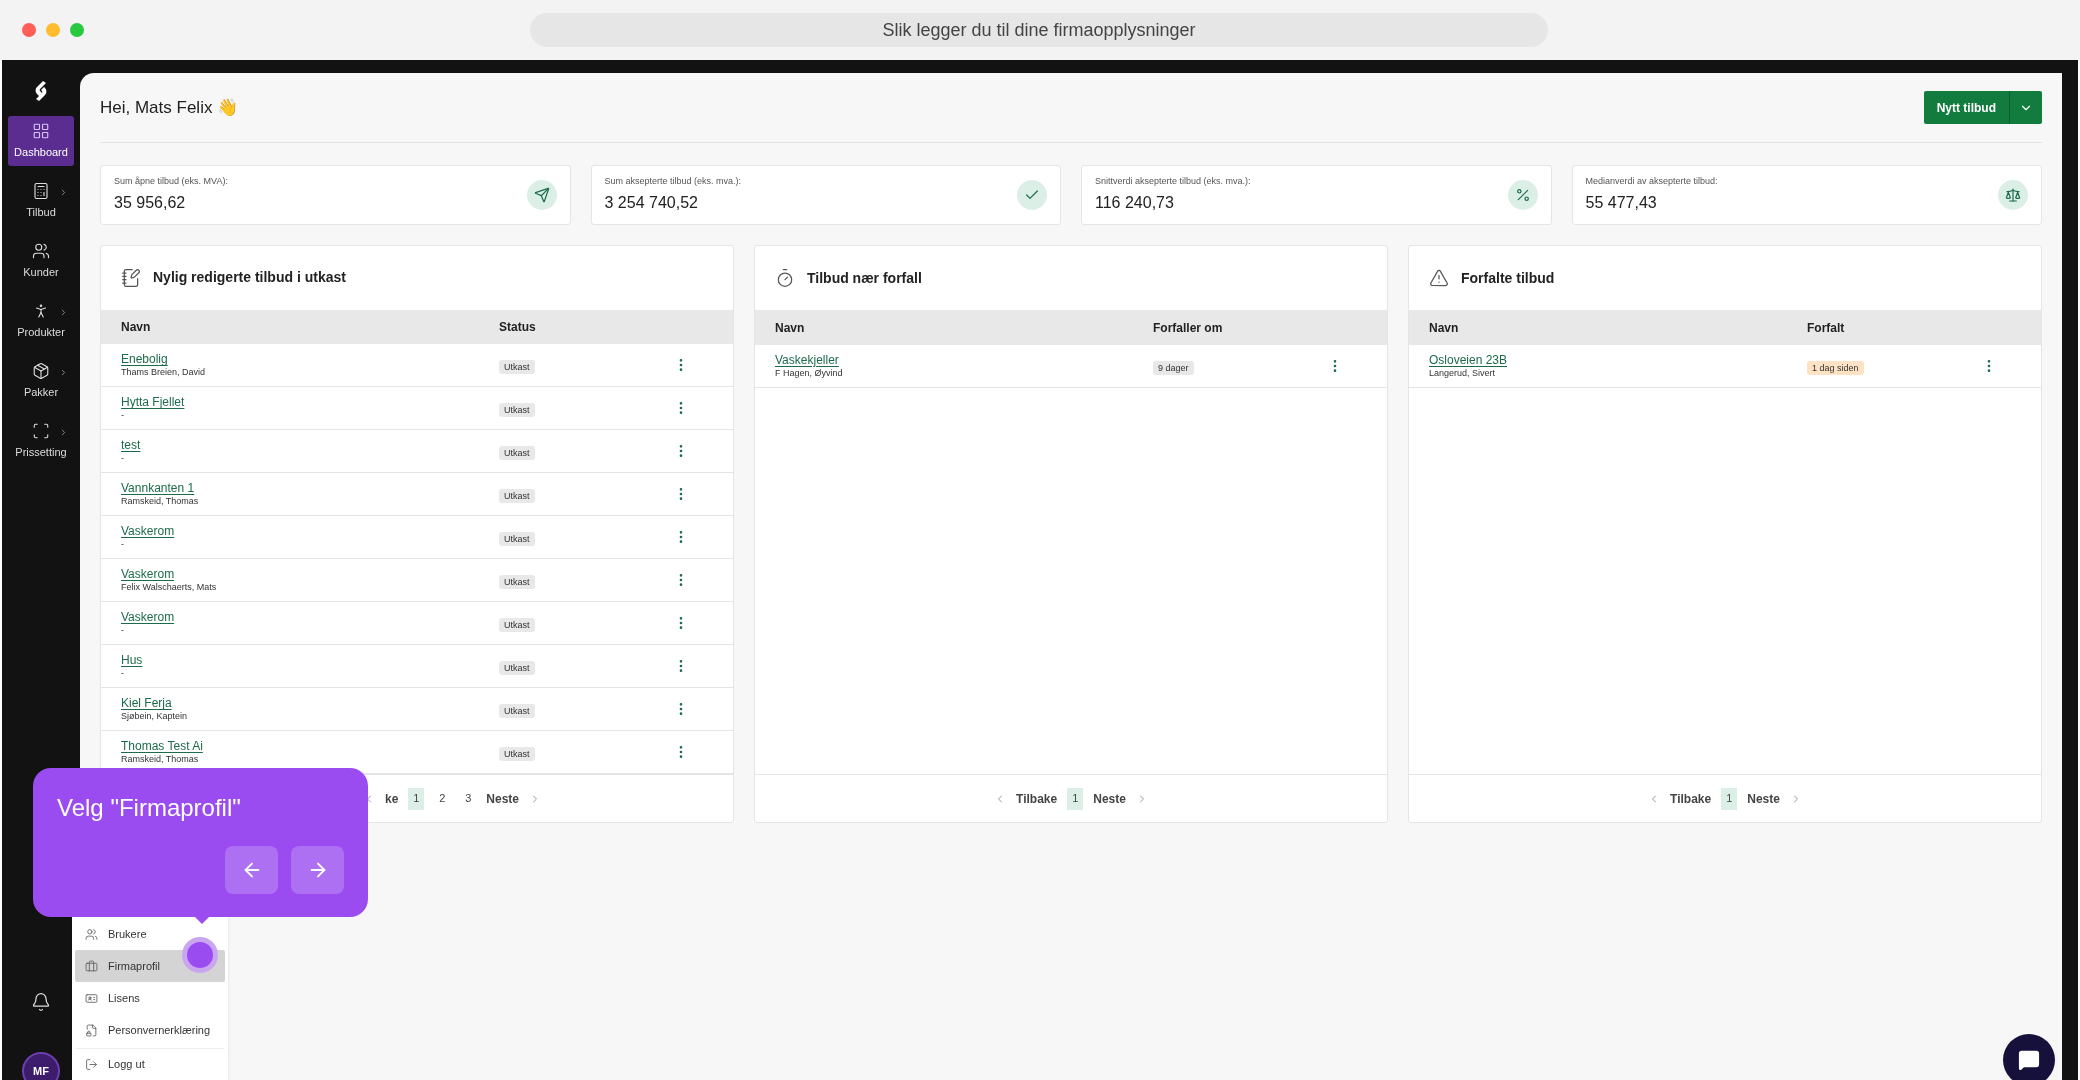  What do you see at coordinates (1835, 368) in the screenshot?
I see `status-tag: 1 dag siden` at bounding box center [1835, 368].